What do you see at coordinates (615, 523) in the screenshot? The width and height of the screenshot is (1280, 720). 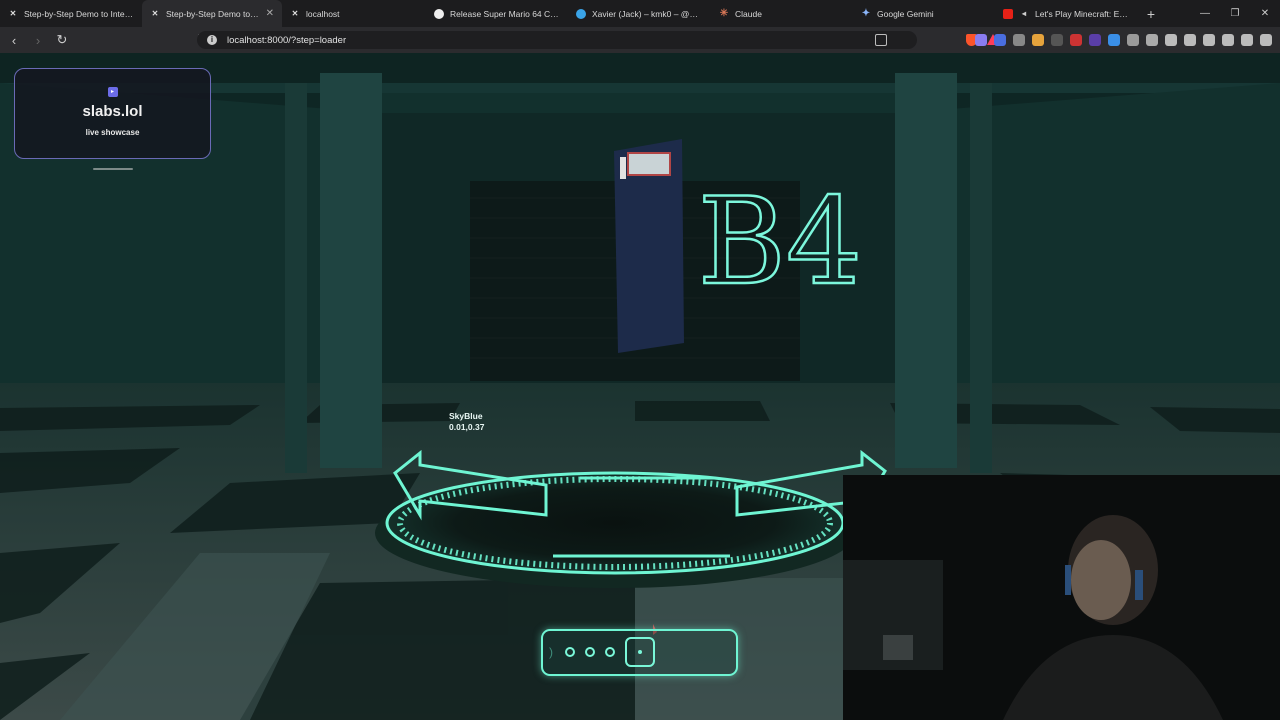 I see `platform-top` at bounding box center [615, 523].